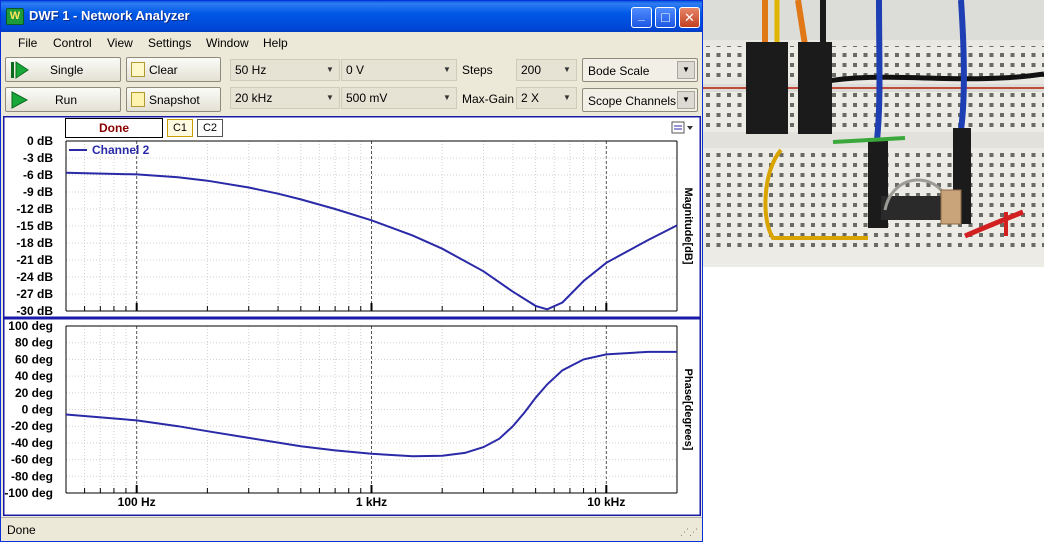 Image resolution: width=1044 pixels, height=542 pixels. What do you see at coordinates (34, 209) in the screenshot?
I see `y-tick-label: -12 dB` at bounding box center [34, 209].